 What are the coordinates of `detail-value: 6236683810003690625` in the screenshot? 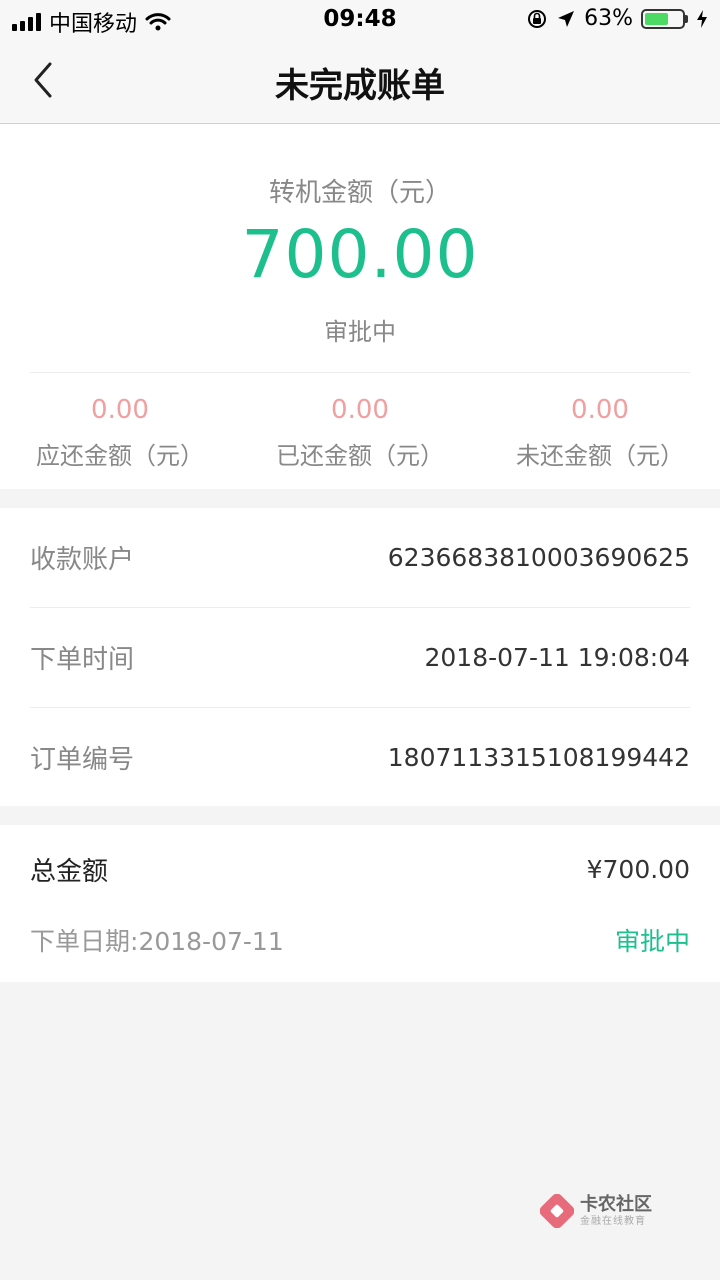 It's located at (538, 557).